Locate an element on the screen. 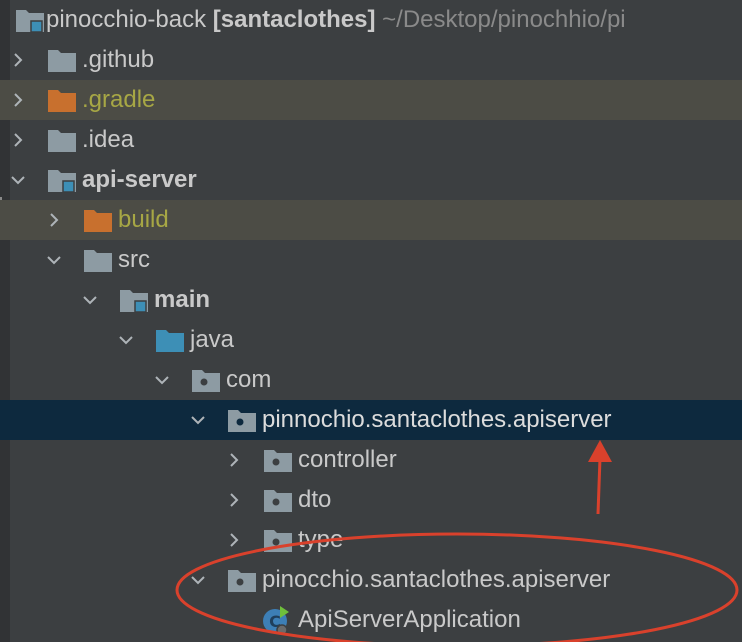 The height and width of the screenshot is (642, 742). tree-row-api-server-application: C ApiServerApplication is located at coordinates (371, 620).